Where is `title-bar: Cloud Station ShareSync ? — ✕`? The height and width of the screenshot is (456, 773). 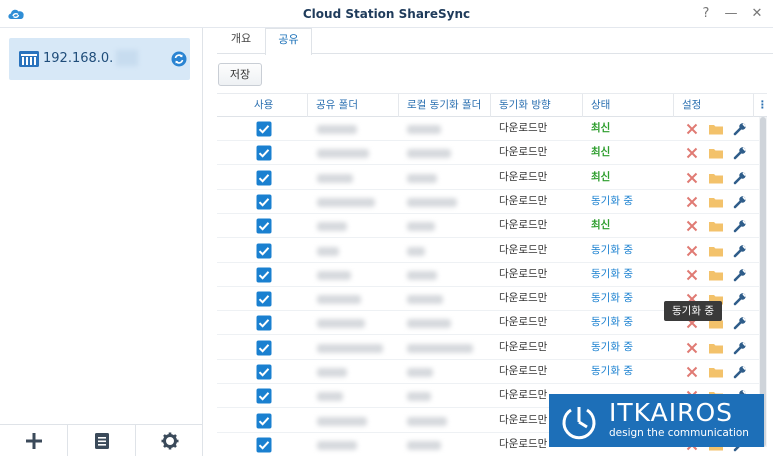 title-bar: Cloud Station ShareSync ? — ✕ is located at coordinates (386, 14).